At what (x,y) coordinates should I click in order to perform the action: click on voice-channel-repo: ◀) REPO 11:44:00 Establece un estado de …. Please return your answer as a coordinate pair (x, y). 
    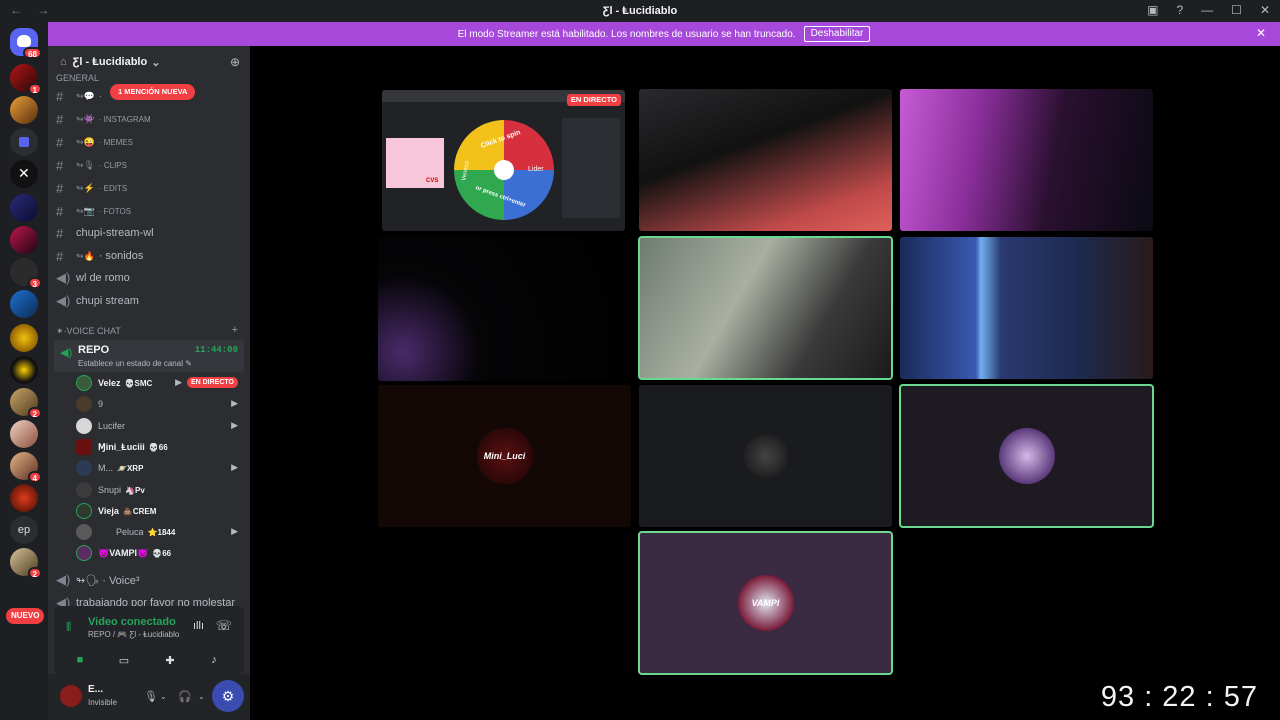
    Looking at the image, I should click on (149, 356).